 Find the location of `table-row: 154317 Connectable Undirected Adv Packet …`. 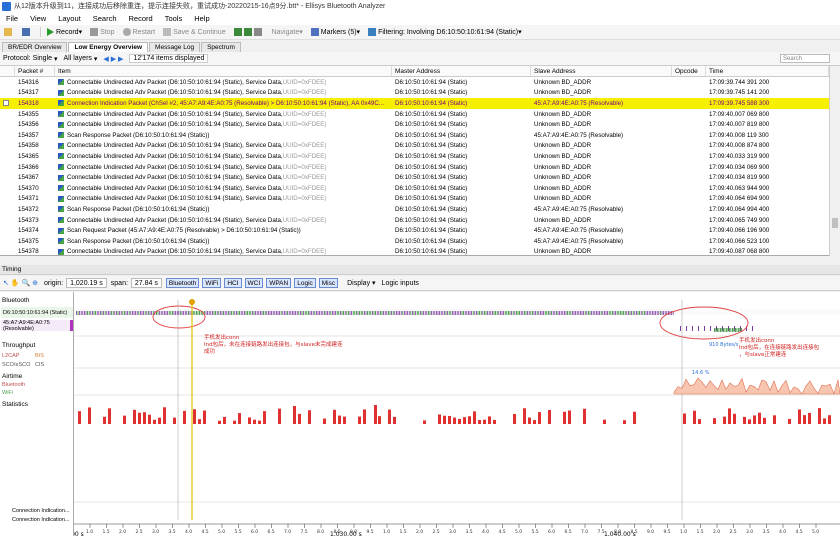

table-row: 154317 Connectable Undirected Adv Packet … is located at coordinates (414, 93).